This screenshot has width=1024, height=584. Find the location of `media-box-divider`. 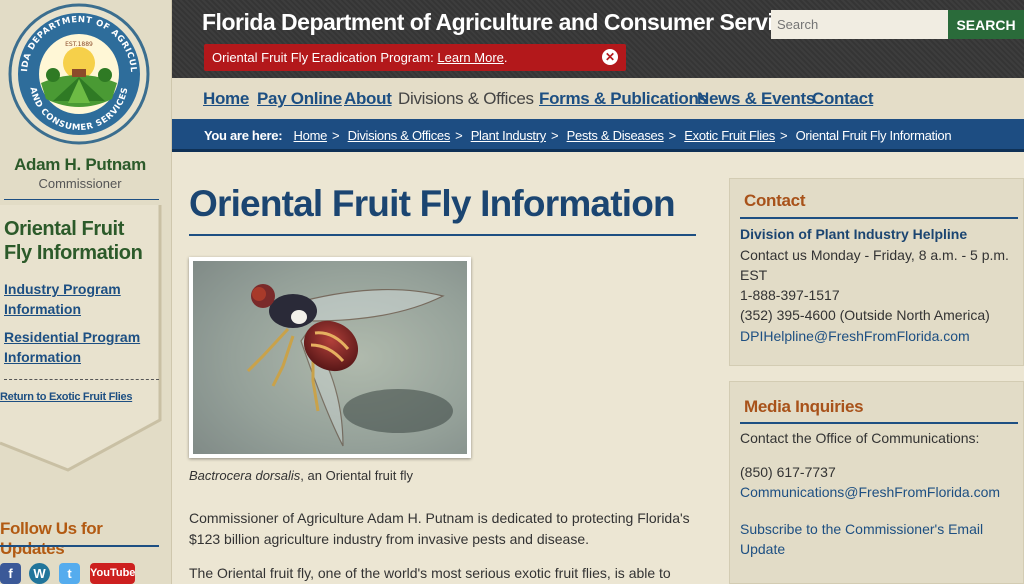

media-box-divider is located at coordinates (879, 423).